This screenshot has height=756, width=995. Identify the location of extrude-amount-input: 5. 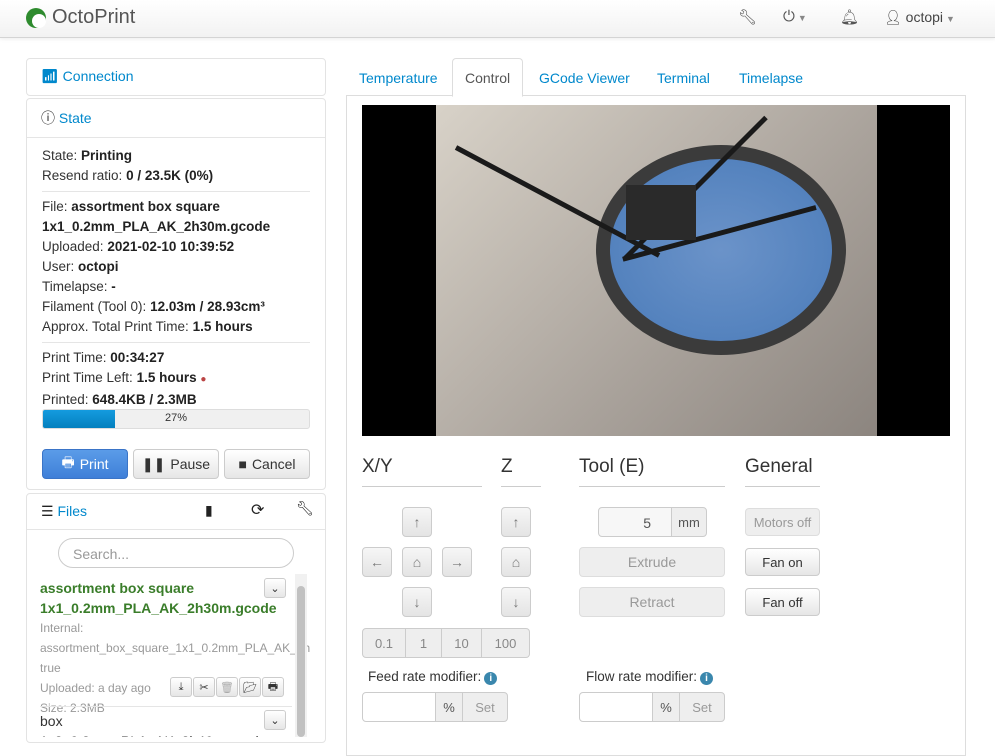
(635, 522).